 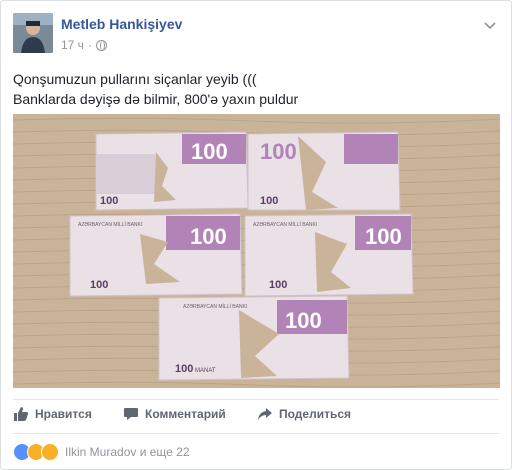 What do you see at coordinates (256, 35) in the screenshot?
I see `post-header: Metleb Hankişiyev 17 ч ·` at bounding box center [256, 35].